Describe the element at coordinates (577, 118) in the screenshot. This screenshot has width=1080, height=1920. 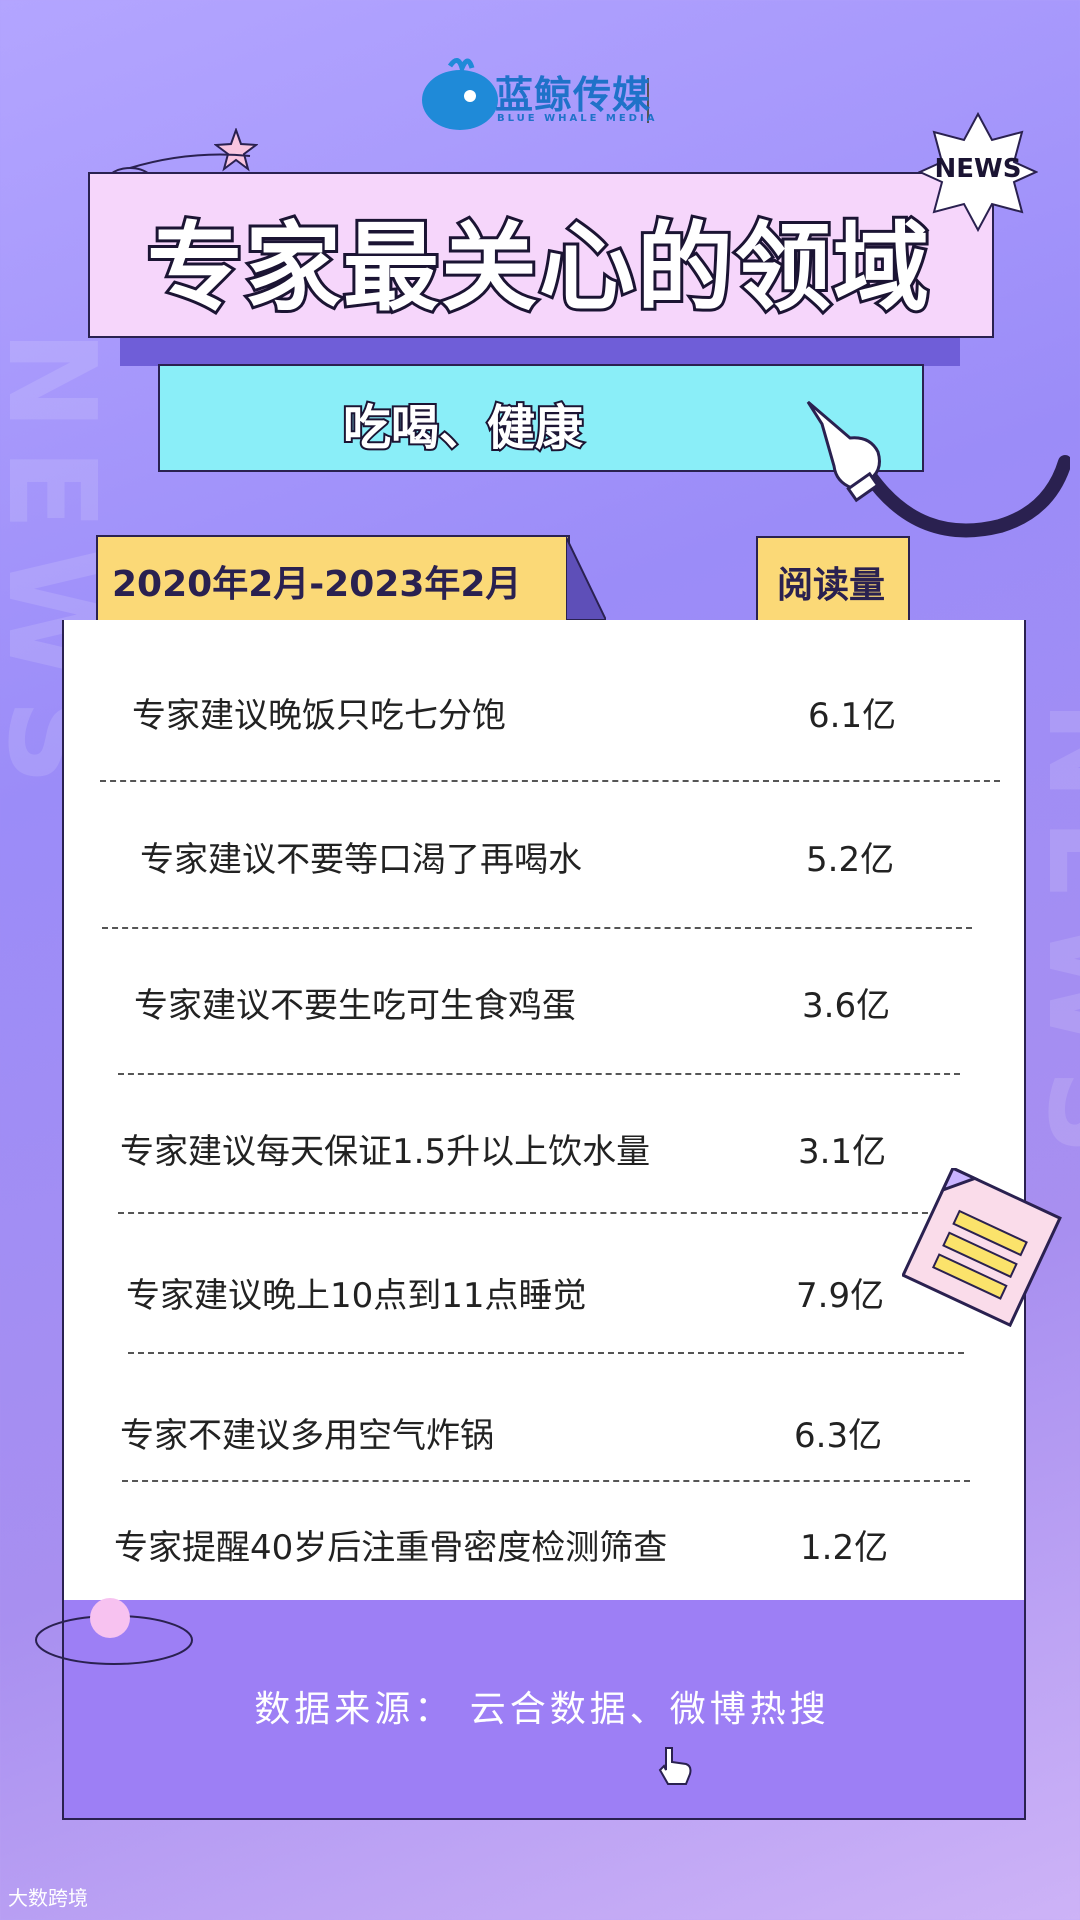
I see `brand-tagline: BLUE WHALE MEDIA` at that location.